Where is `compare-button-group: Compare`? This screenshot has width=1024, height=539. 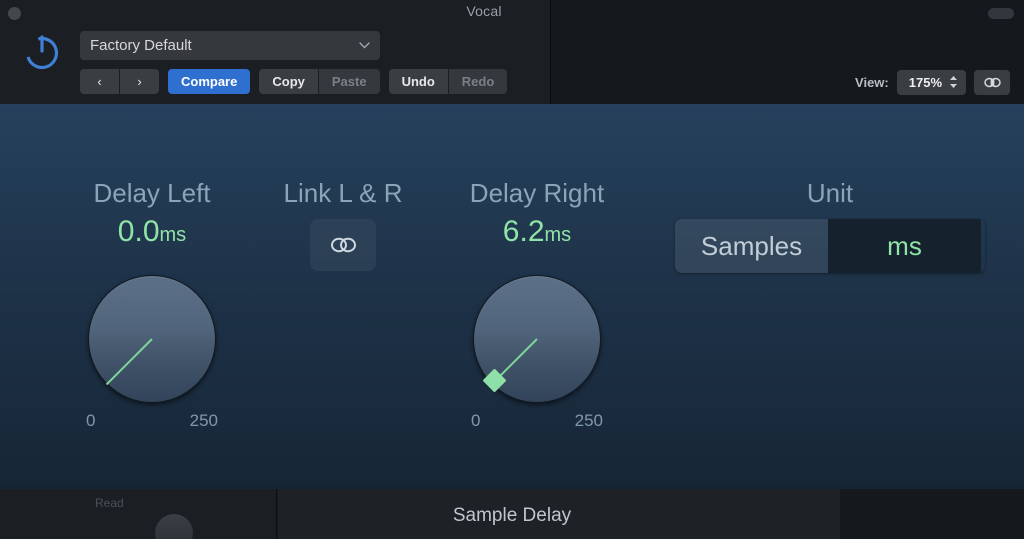
compare-button-group: Compare is located at coordinates (209, 81).